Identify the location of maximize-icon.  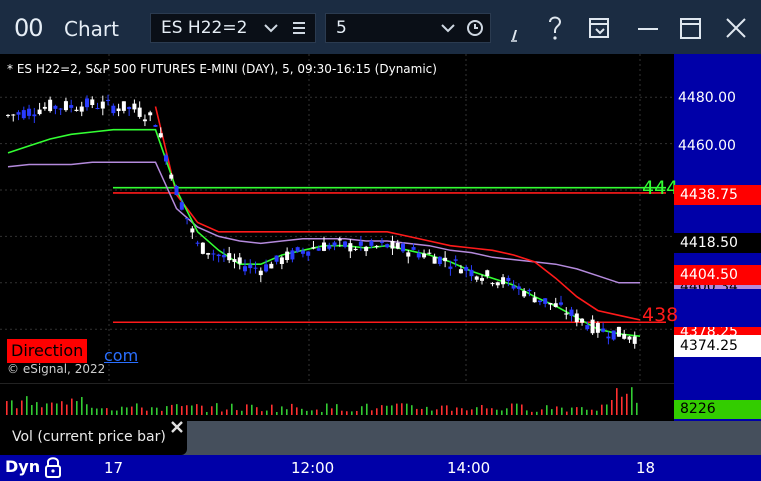
(691, 30).